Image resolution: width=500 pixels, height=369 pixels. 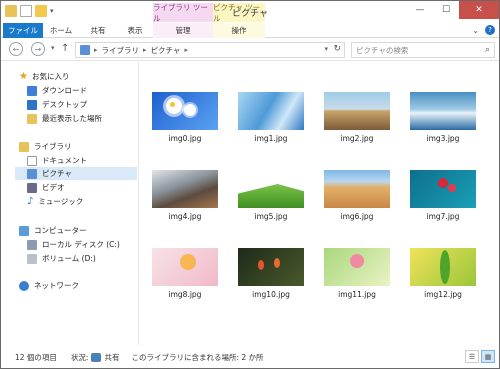 What do you see at coordinates (420, 10) in the screenshot?
I see `minimize-button: —` at bounding box center [420, 10].